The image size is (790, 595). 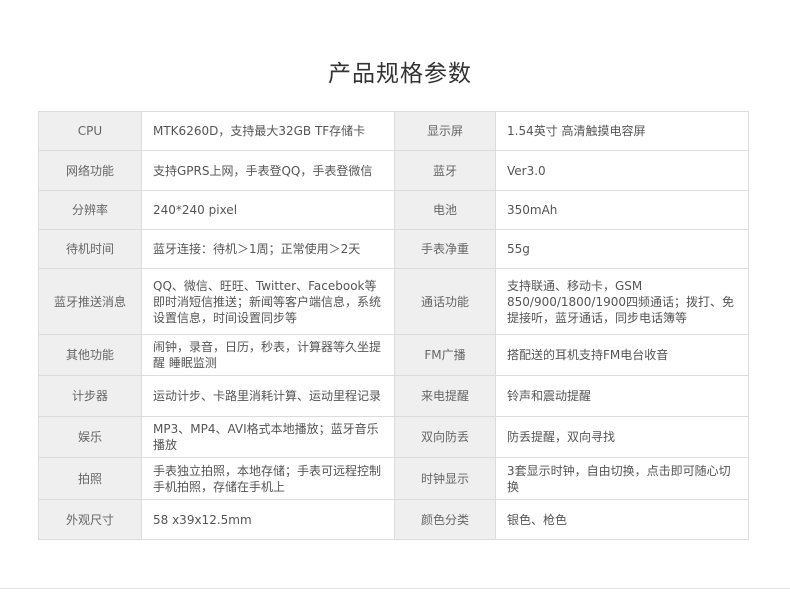 What do you see at coordinates (268, 396) in the screenshot?
I see `spec-value: 运动计步、卡路里消耗计算、运动里程记录` at bounding box center [268, 396].